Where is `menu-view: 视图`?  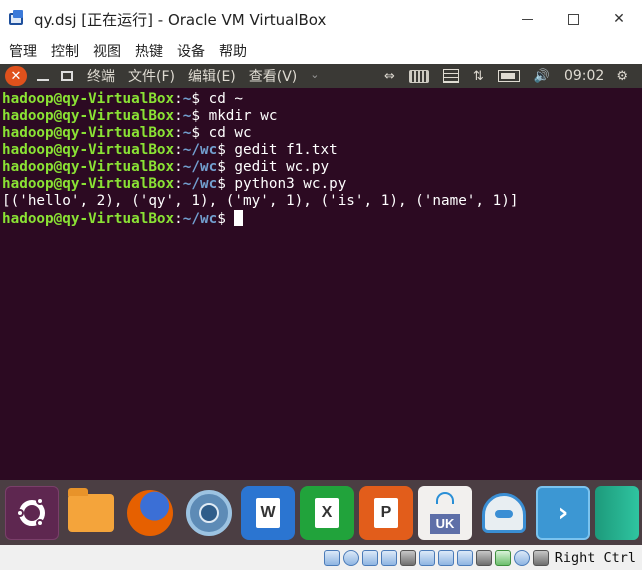 menu-view: 视图 is located at coordinates (107, 51).